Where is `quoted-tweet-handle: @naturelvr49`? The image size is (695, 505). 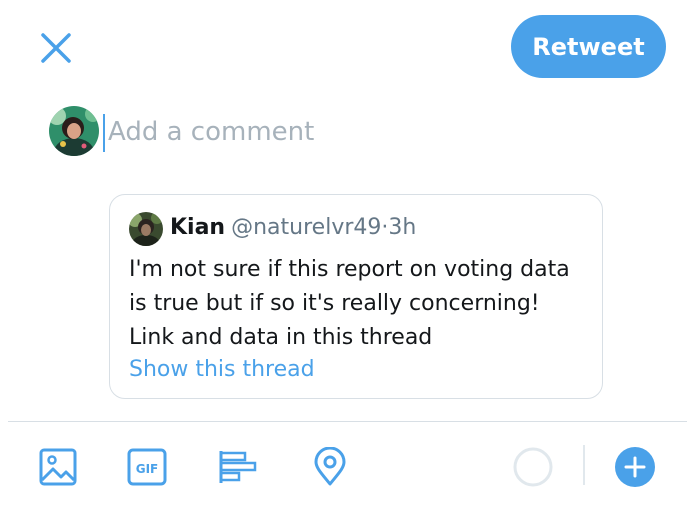
quoted-tweet-handle: @naturelvr49 is located at coordinates (306, 227).